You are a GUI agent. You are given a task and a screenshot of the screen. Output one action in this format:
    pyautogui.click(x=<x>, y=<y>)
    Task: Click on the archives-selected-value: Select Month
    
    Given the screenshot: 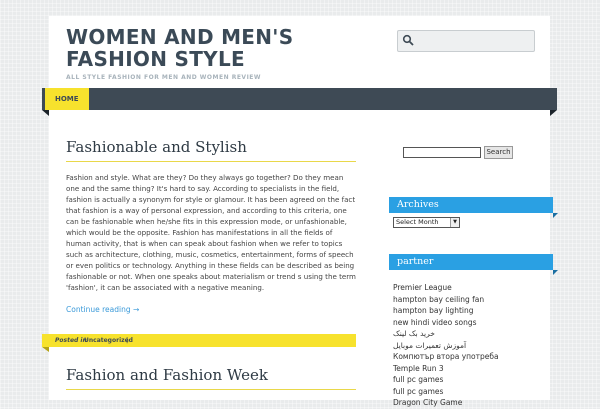 What is the action you would take?
    pyautogui.click(x=417, y=222)
    